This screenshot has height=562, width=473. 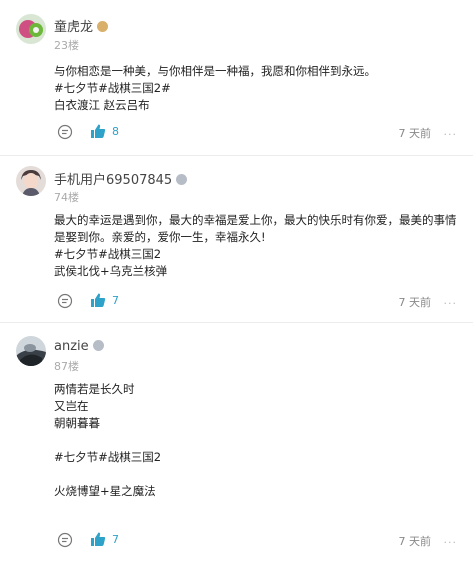 I want to click on username: 童虎龙, so click(x=81, y=25).